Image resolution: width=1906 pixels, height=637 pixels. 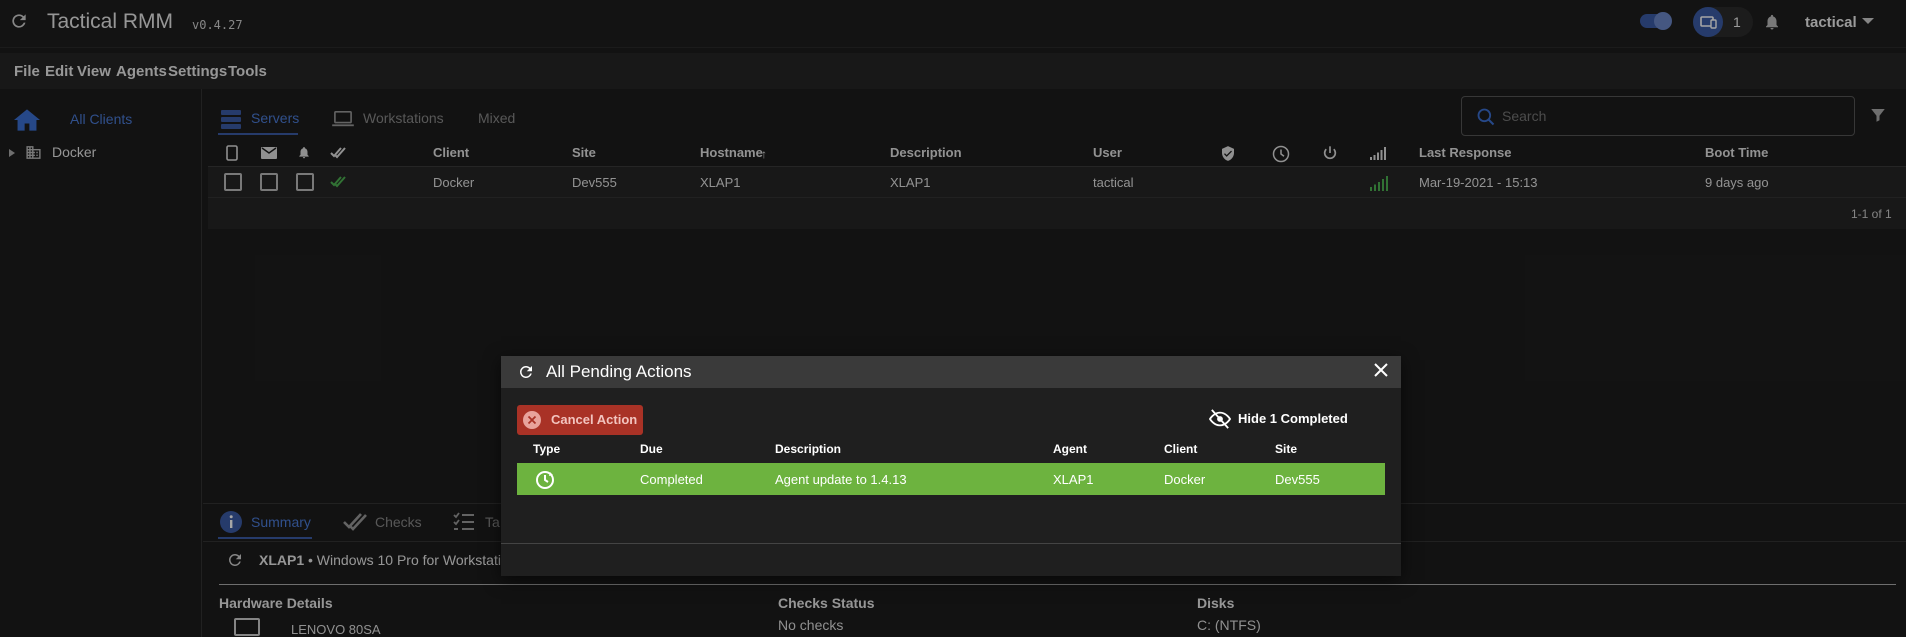 I want to click on col-agent: Agent, so click(x=1070, y=449).